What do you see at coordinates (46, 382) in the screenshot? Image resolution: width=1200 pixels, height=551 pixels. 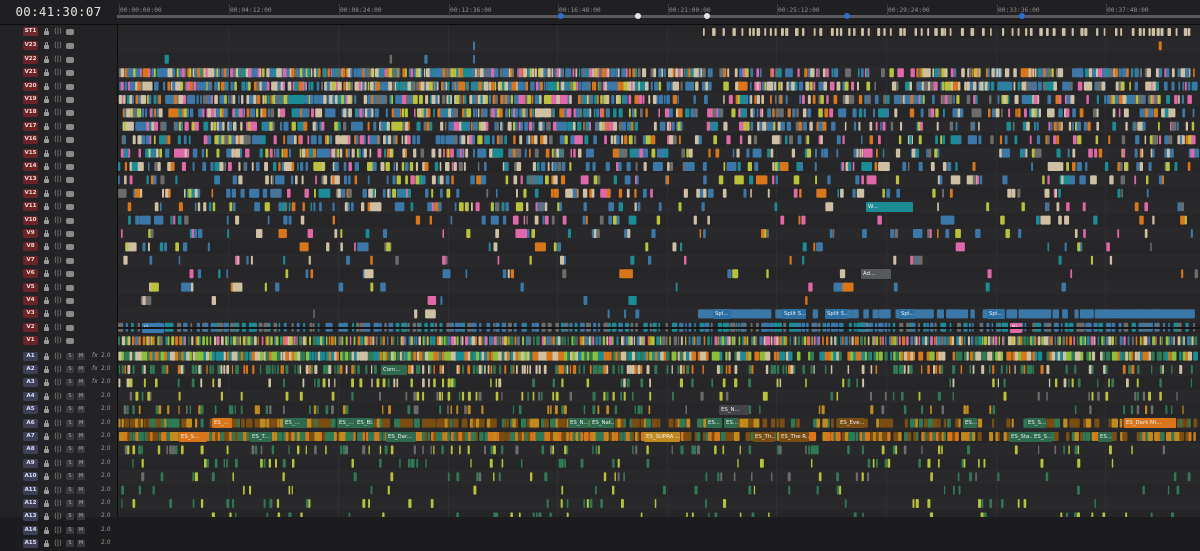 I see `lock-icon` at bounding box center [46, 382].